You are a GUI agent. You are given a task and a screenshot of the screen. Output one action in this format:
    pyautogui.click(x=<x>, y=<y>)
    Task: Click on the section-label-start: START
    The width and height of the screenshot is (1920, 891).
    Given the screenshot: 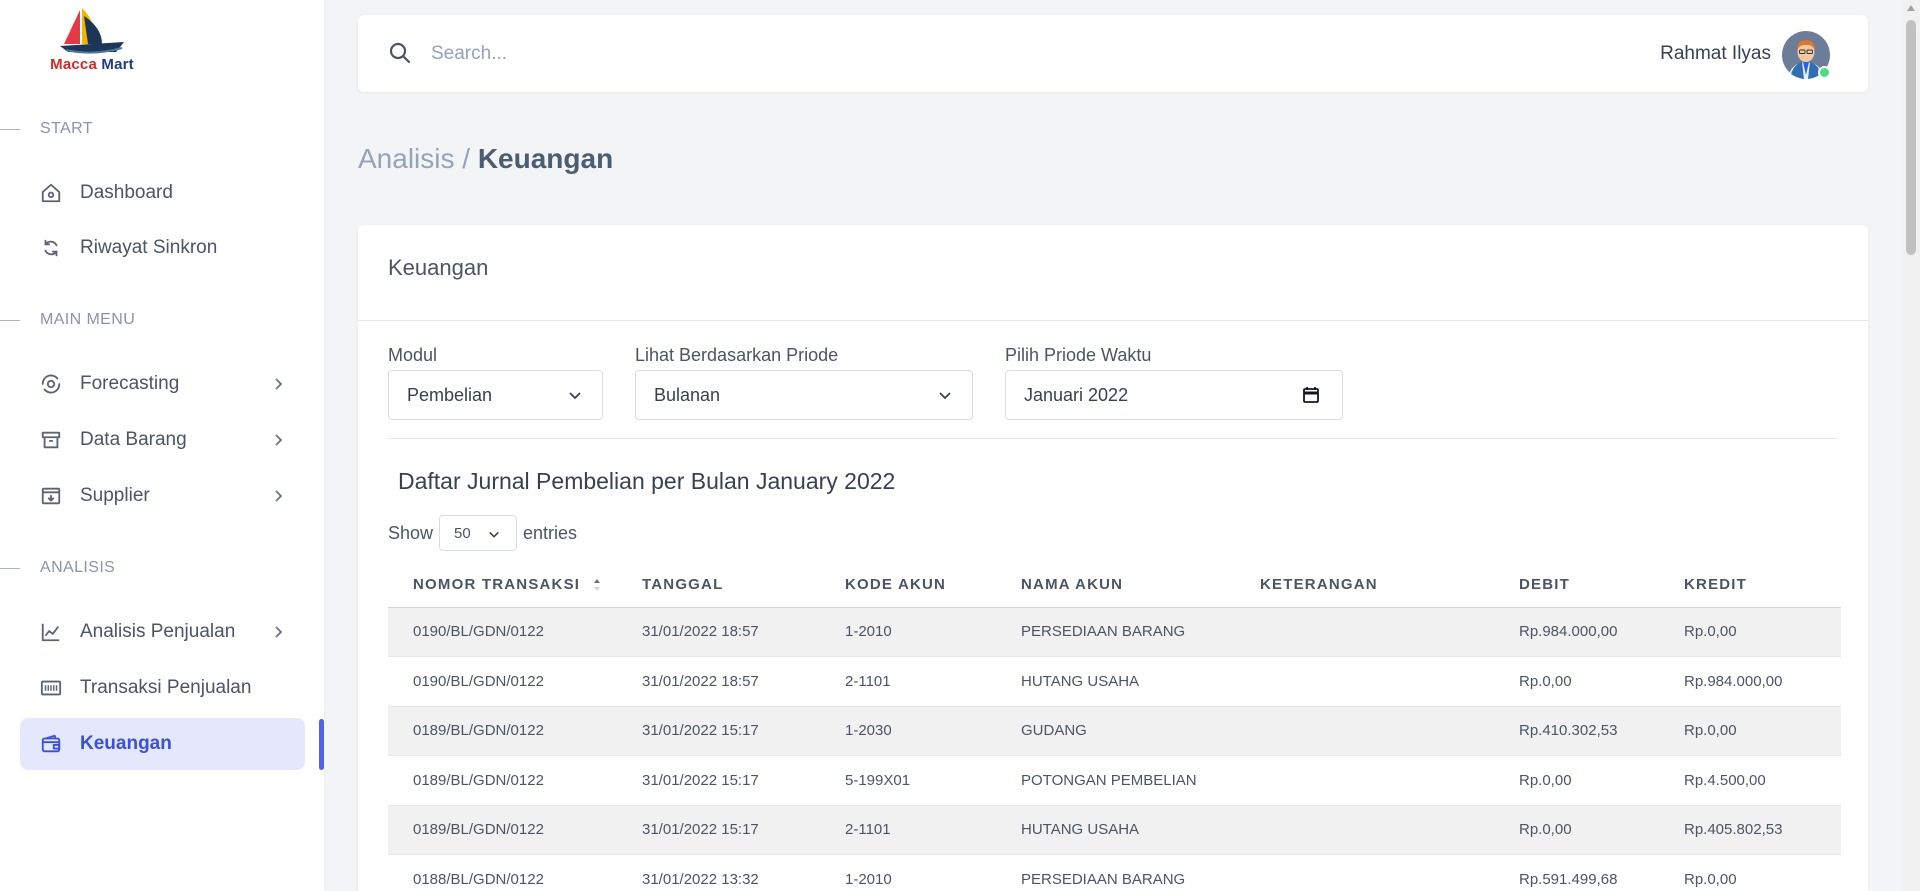 What is the action you would take?
    pyautogui.click(x=66, y=128)
    